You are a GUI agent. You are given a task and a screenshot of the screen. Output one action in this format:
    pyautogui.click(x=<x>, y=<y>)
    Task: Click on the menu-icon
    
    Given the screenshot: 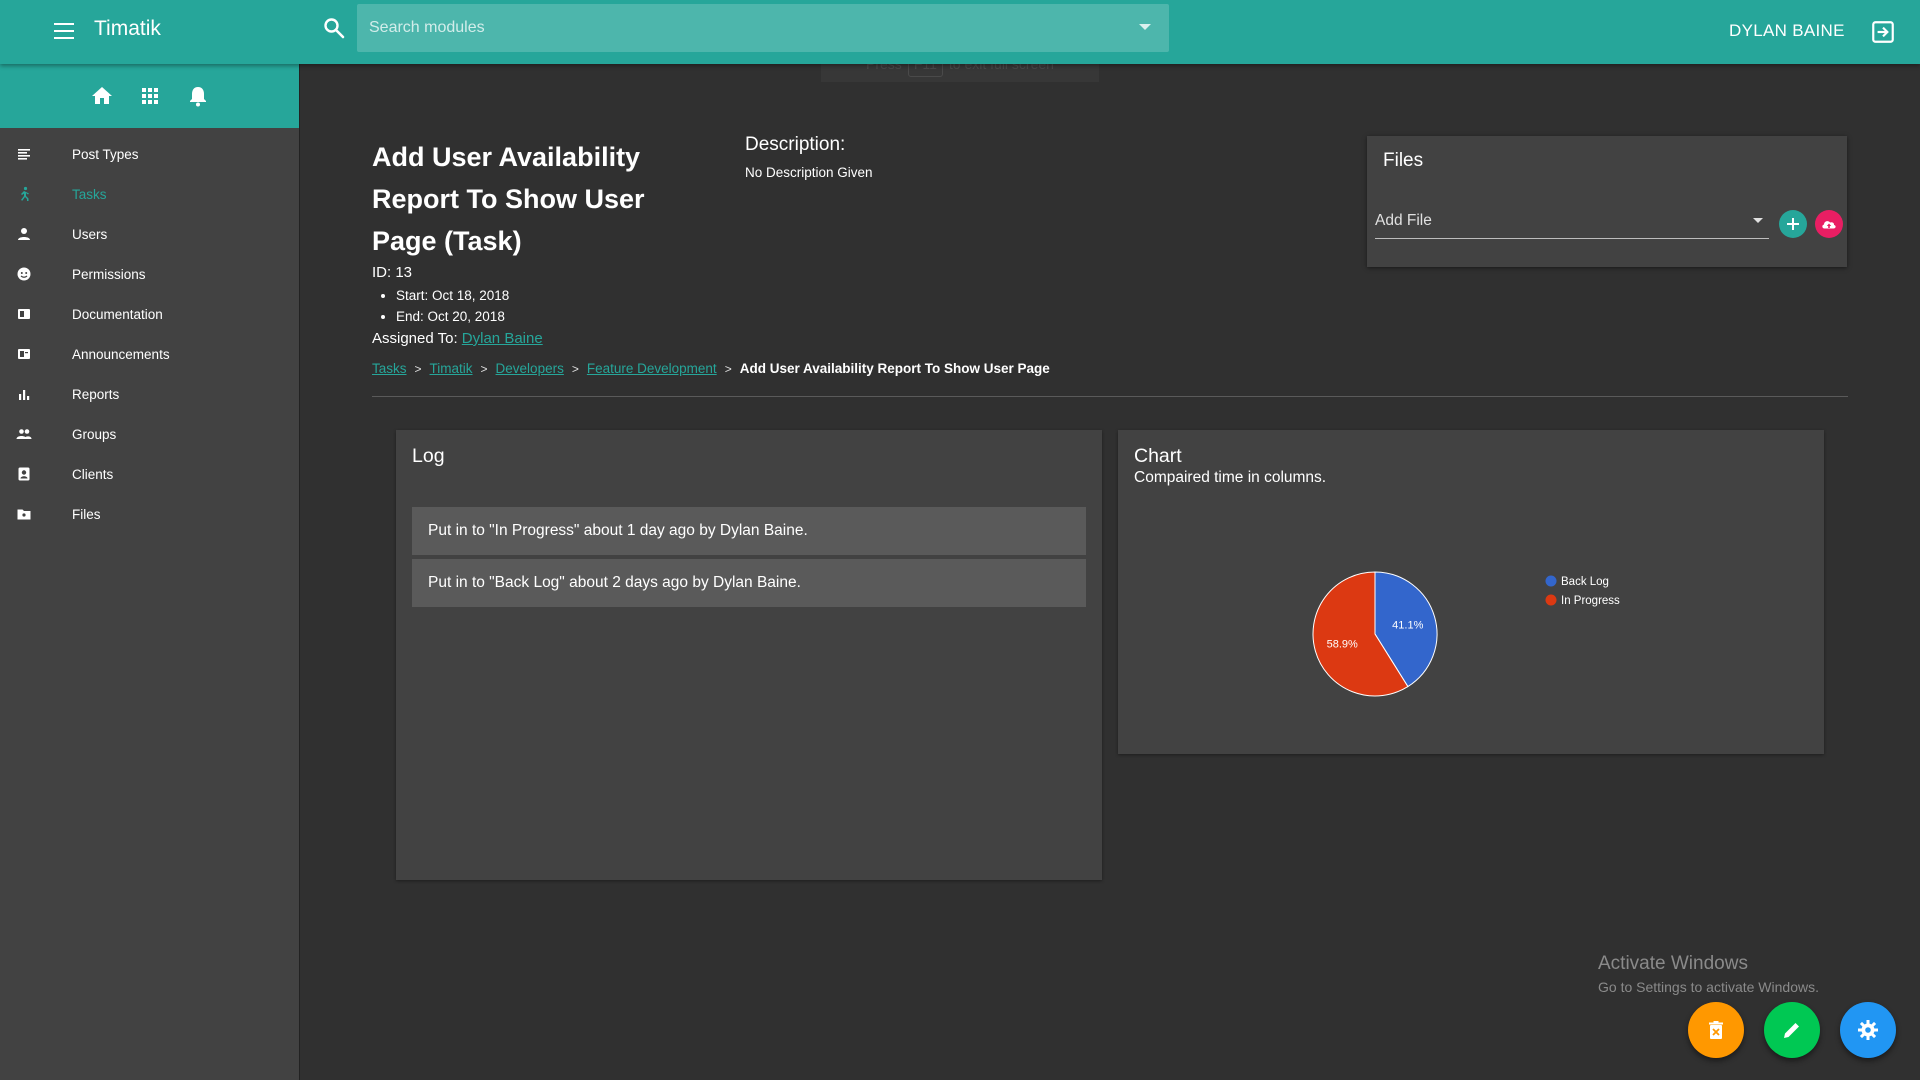 What is the action you would take?
    pyautogui.click(x=64, y=32)
    